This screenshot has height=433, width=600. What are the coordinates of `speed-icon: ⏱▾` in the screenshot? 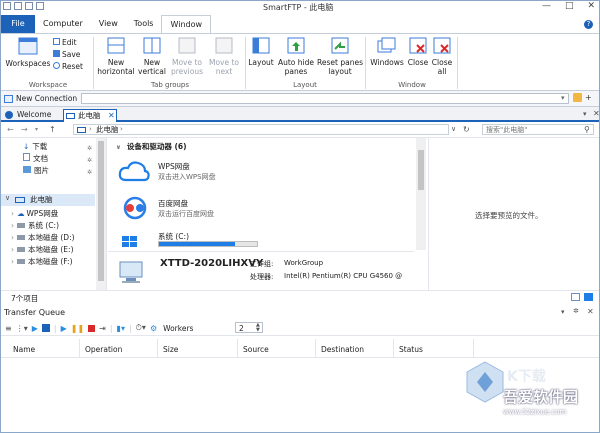 It's located at (141, 328).